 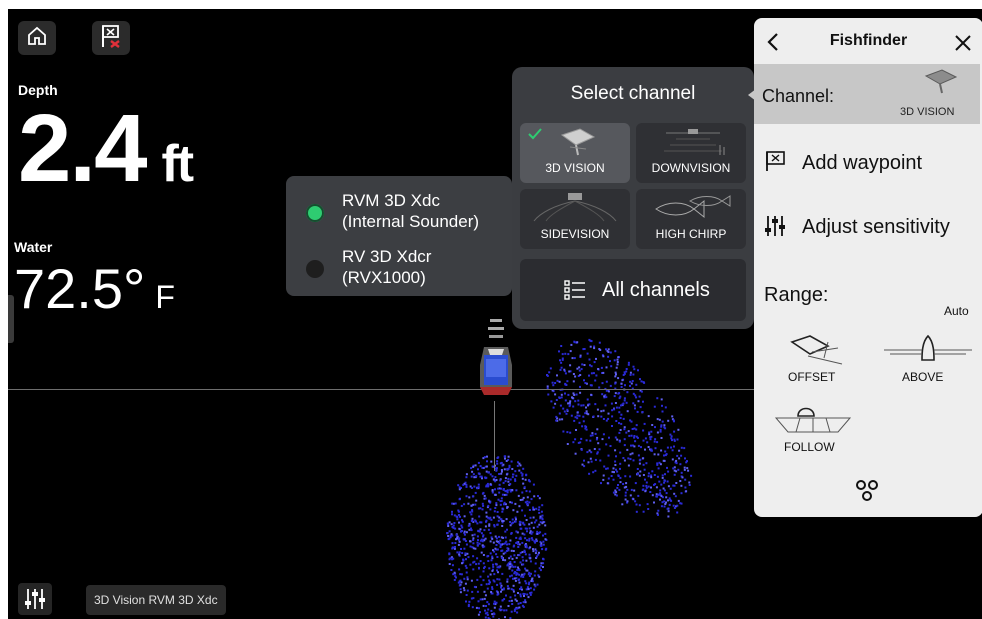 I want to click on offset-label: OFFSET, so click(x=812, y=377).